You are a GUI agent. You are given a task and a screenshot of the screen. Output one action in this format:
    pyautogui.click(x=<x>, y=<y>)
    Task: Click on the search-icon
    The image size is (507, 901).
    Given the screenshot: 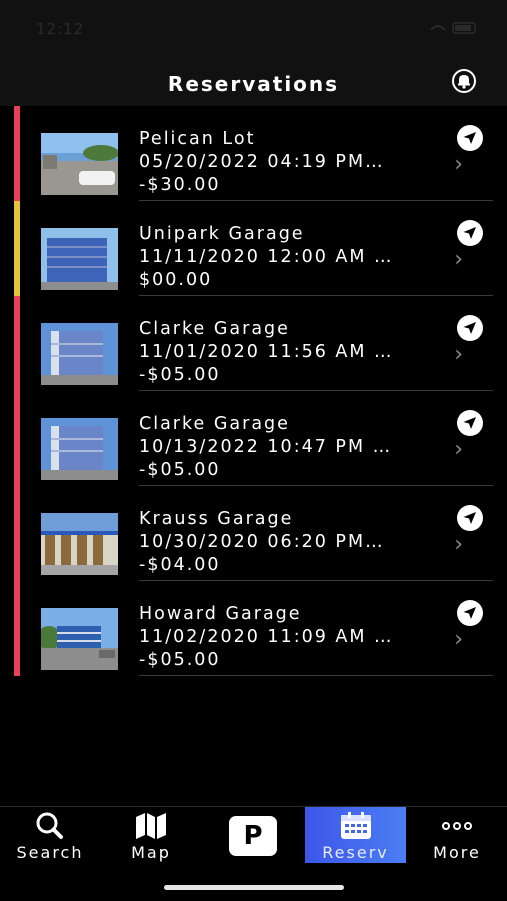 What is the action you would take?
    pyautogui.click(x=49, y=825)
    